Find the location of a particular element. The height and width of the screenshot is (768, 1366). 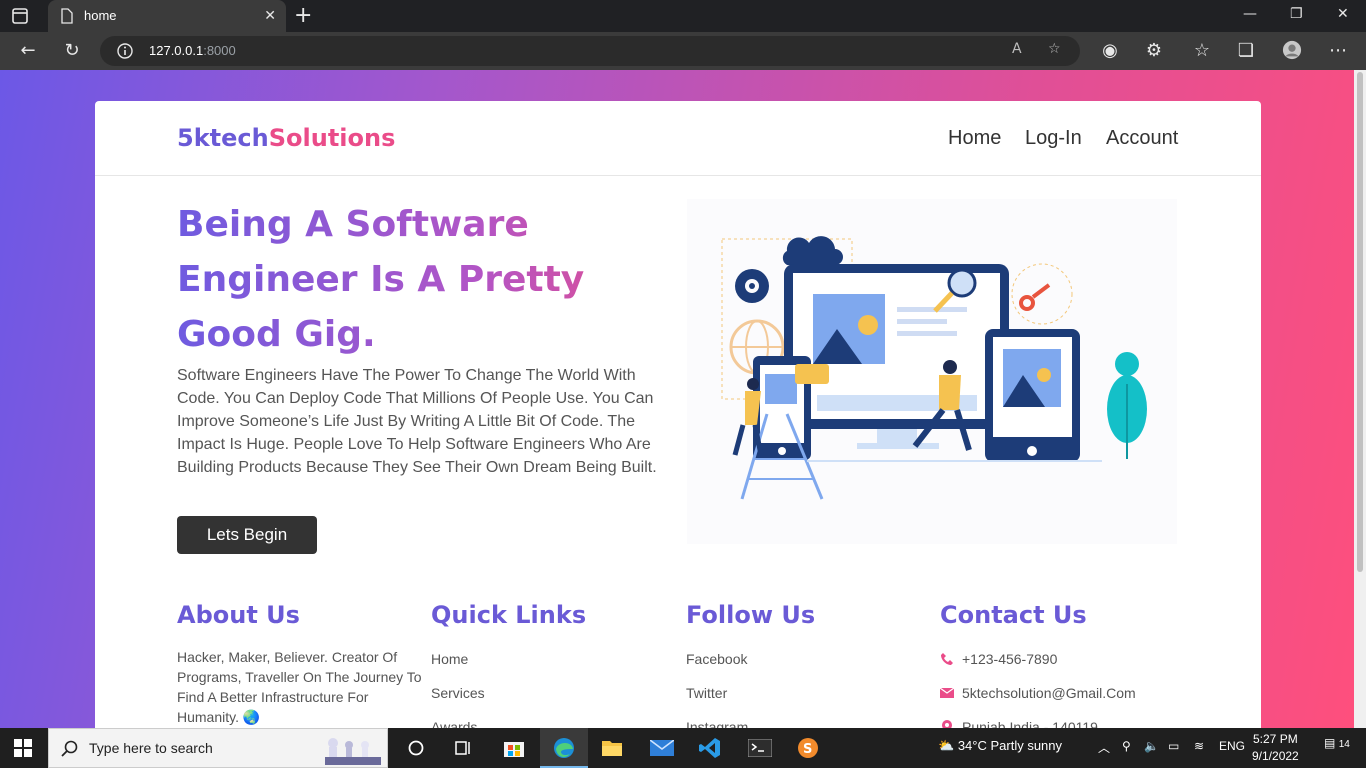

taskbar-file-explorer is located at coordinates (612, 748).